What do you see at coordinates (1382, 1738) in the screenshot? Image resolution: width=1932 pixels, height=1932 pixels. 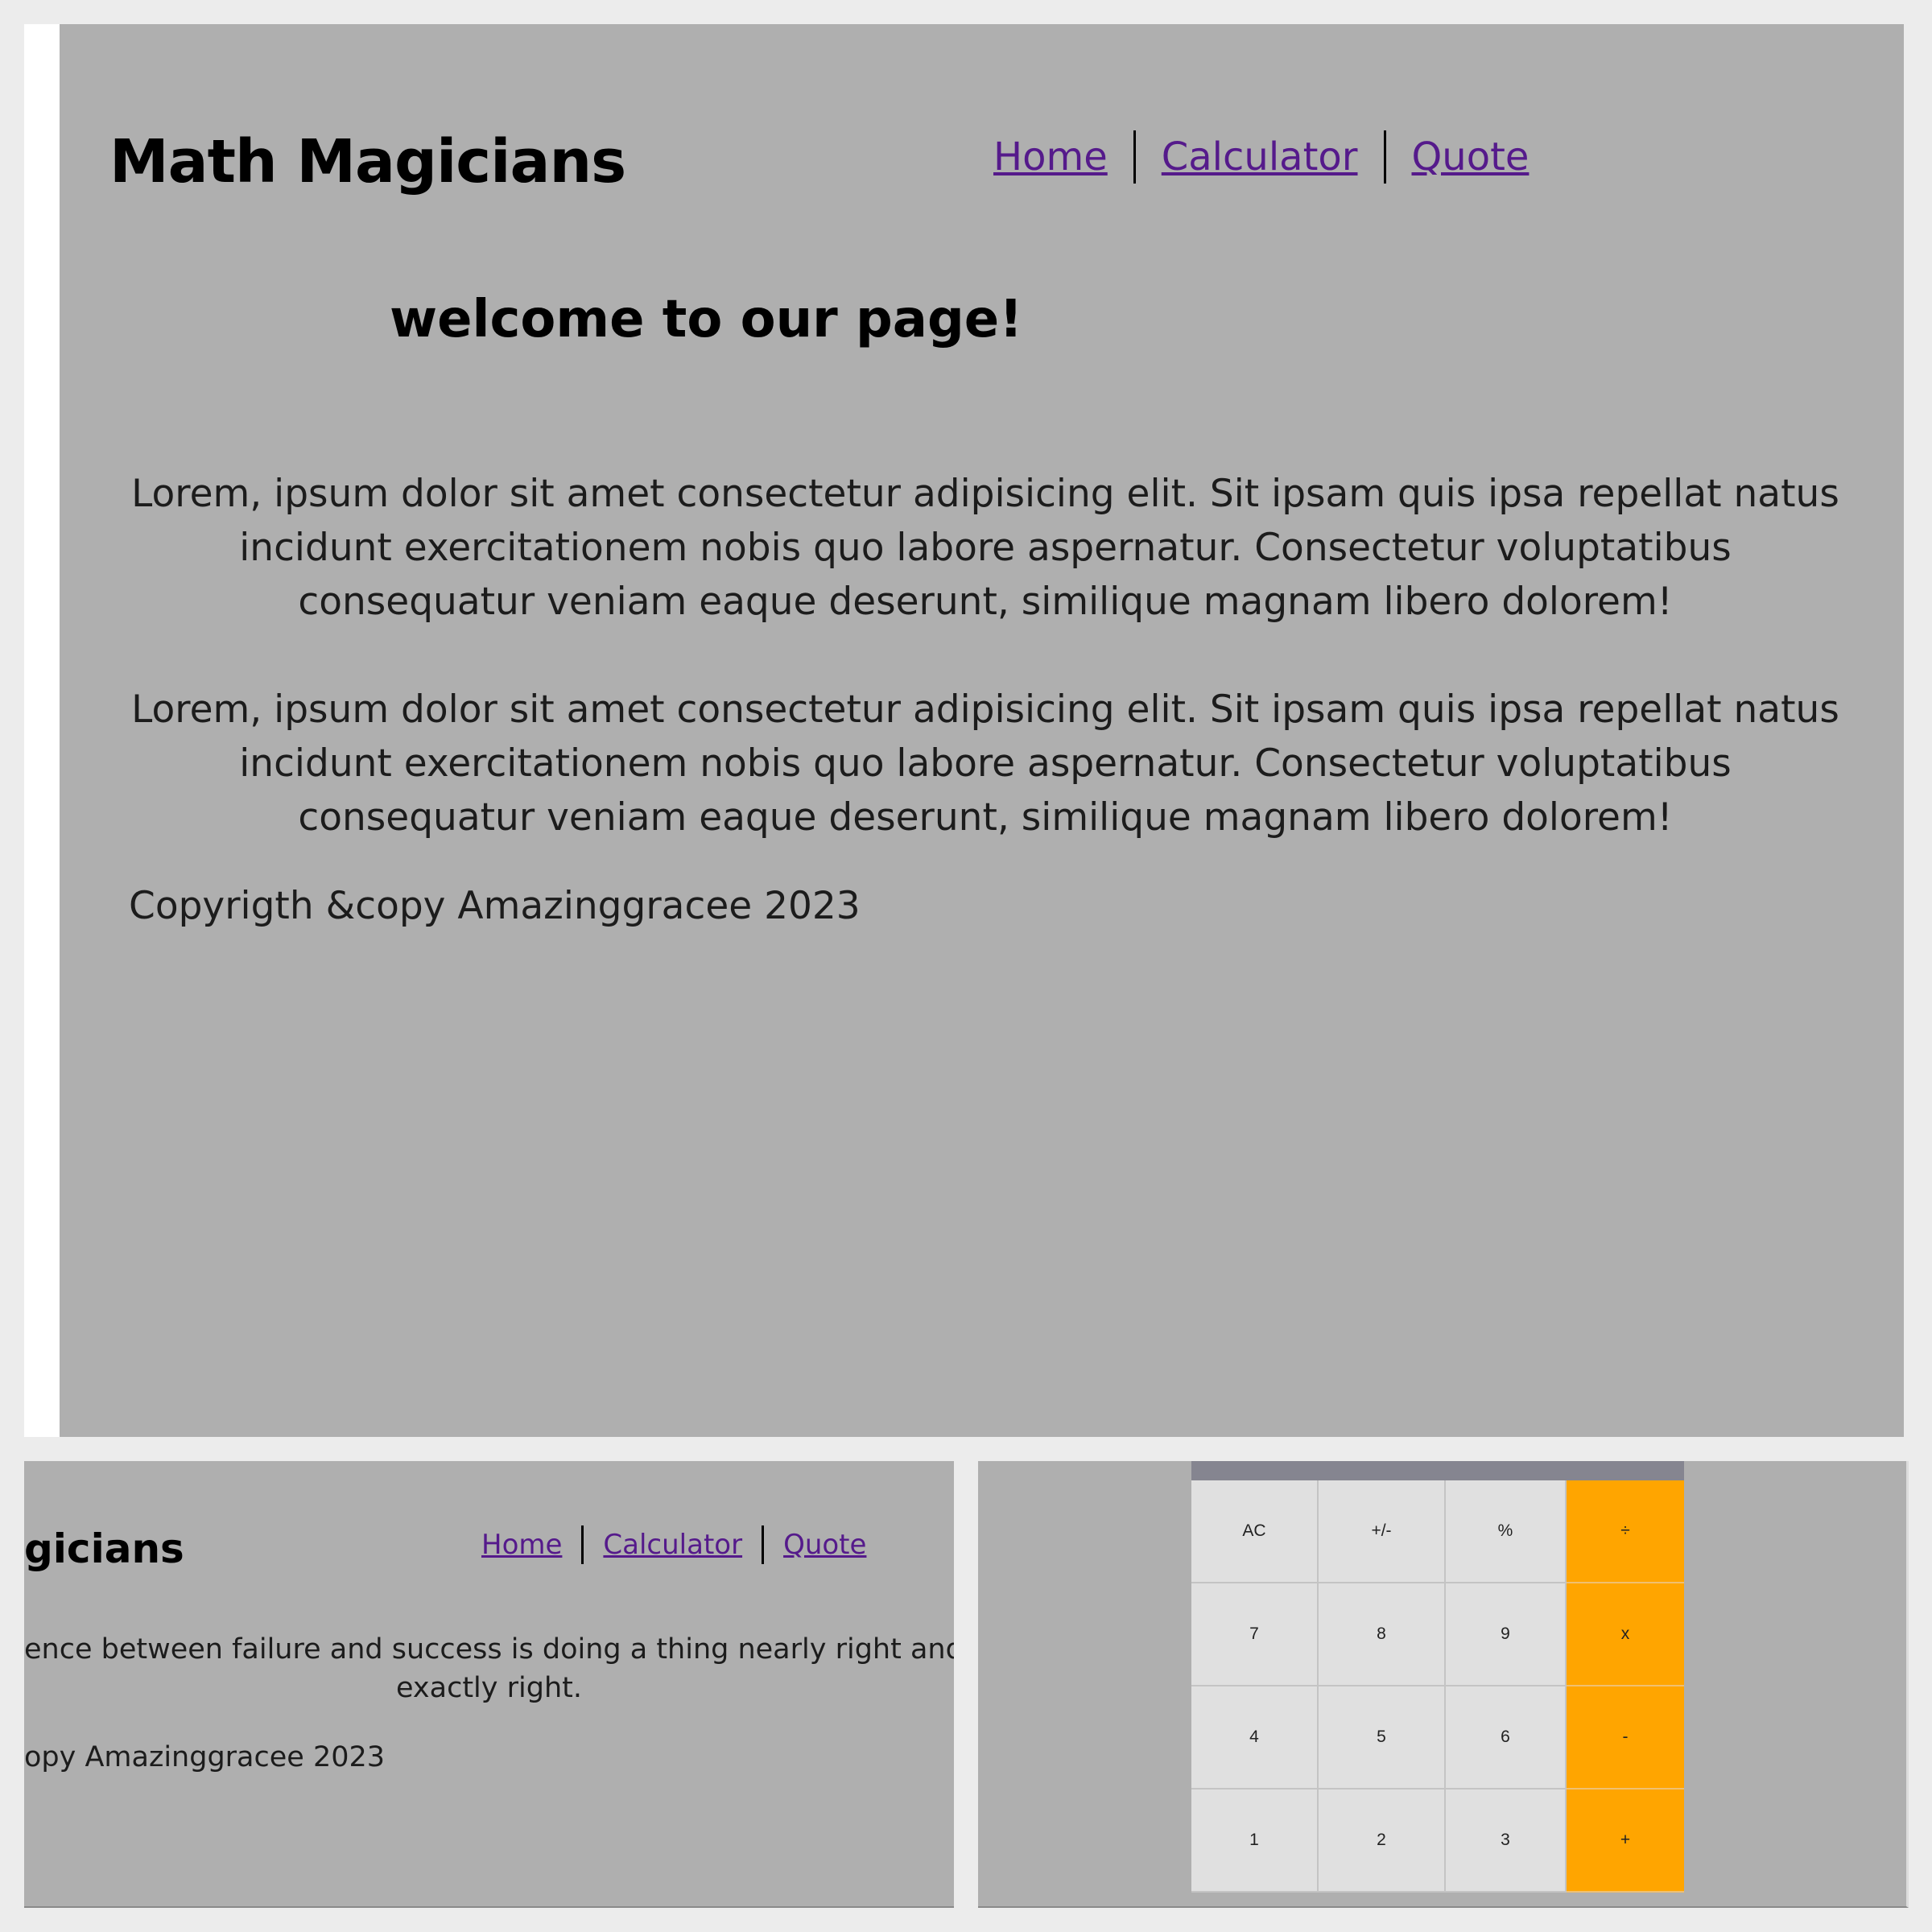 I see `key-5: 5` at bounding box center [1382, 1738].